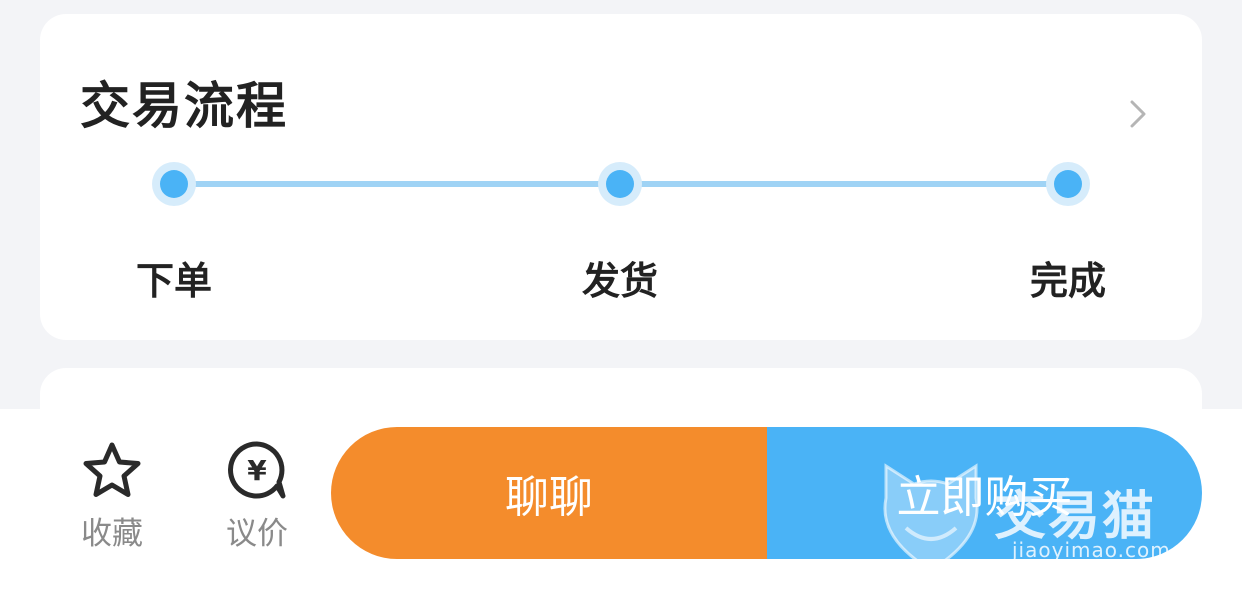  Describe the element at coordinates (620, 184) in the screenshot. I see `step-node-ship` at that location.